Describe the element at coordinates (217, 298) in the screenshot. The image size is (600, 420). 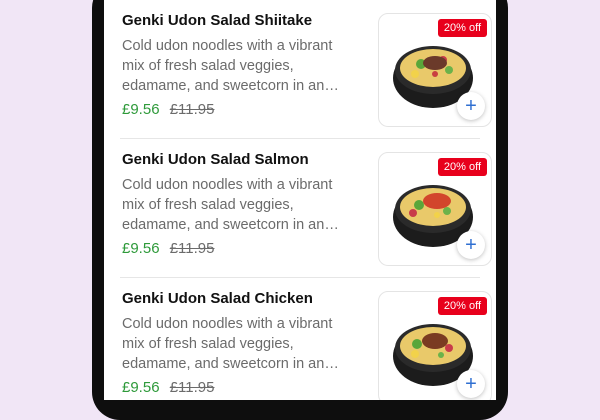
I see `item-name: Genki Udon Salad Chicken` at that location.